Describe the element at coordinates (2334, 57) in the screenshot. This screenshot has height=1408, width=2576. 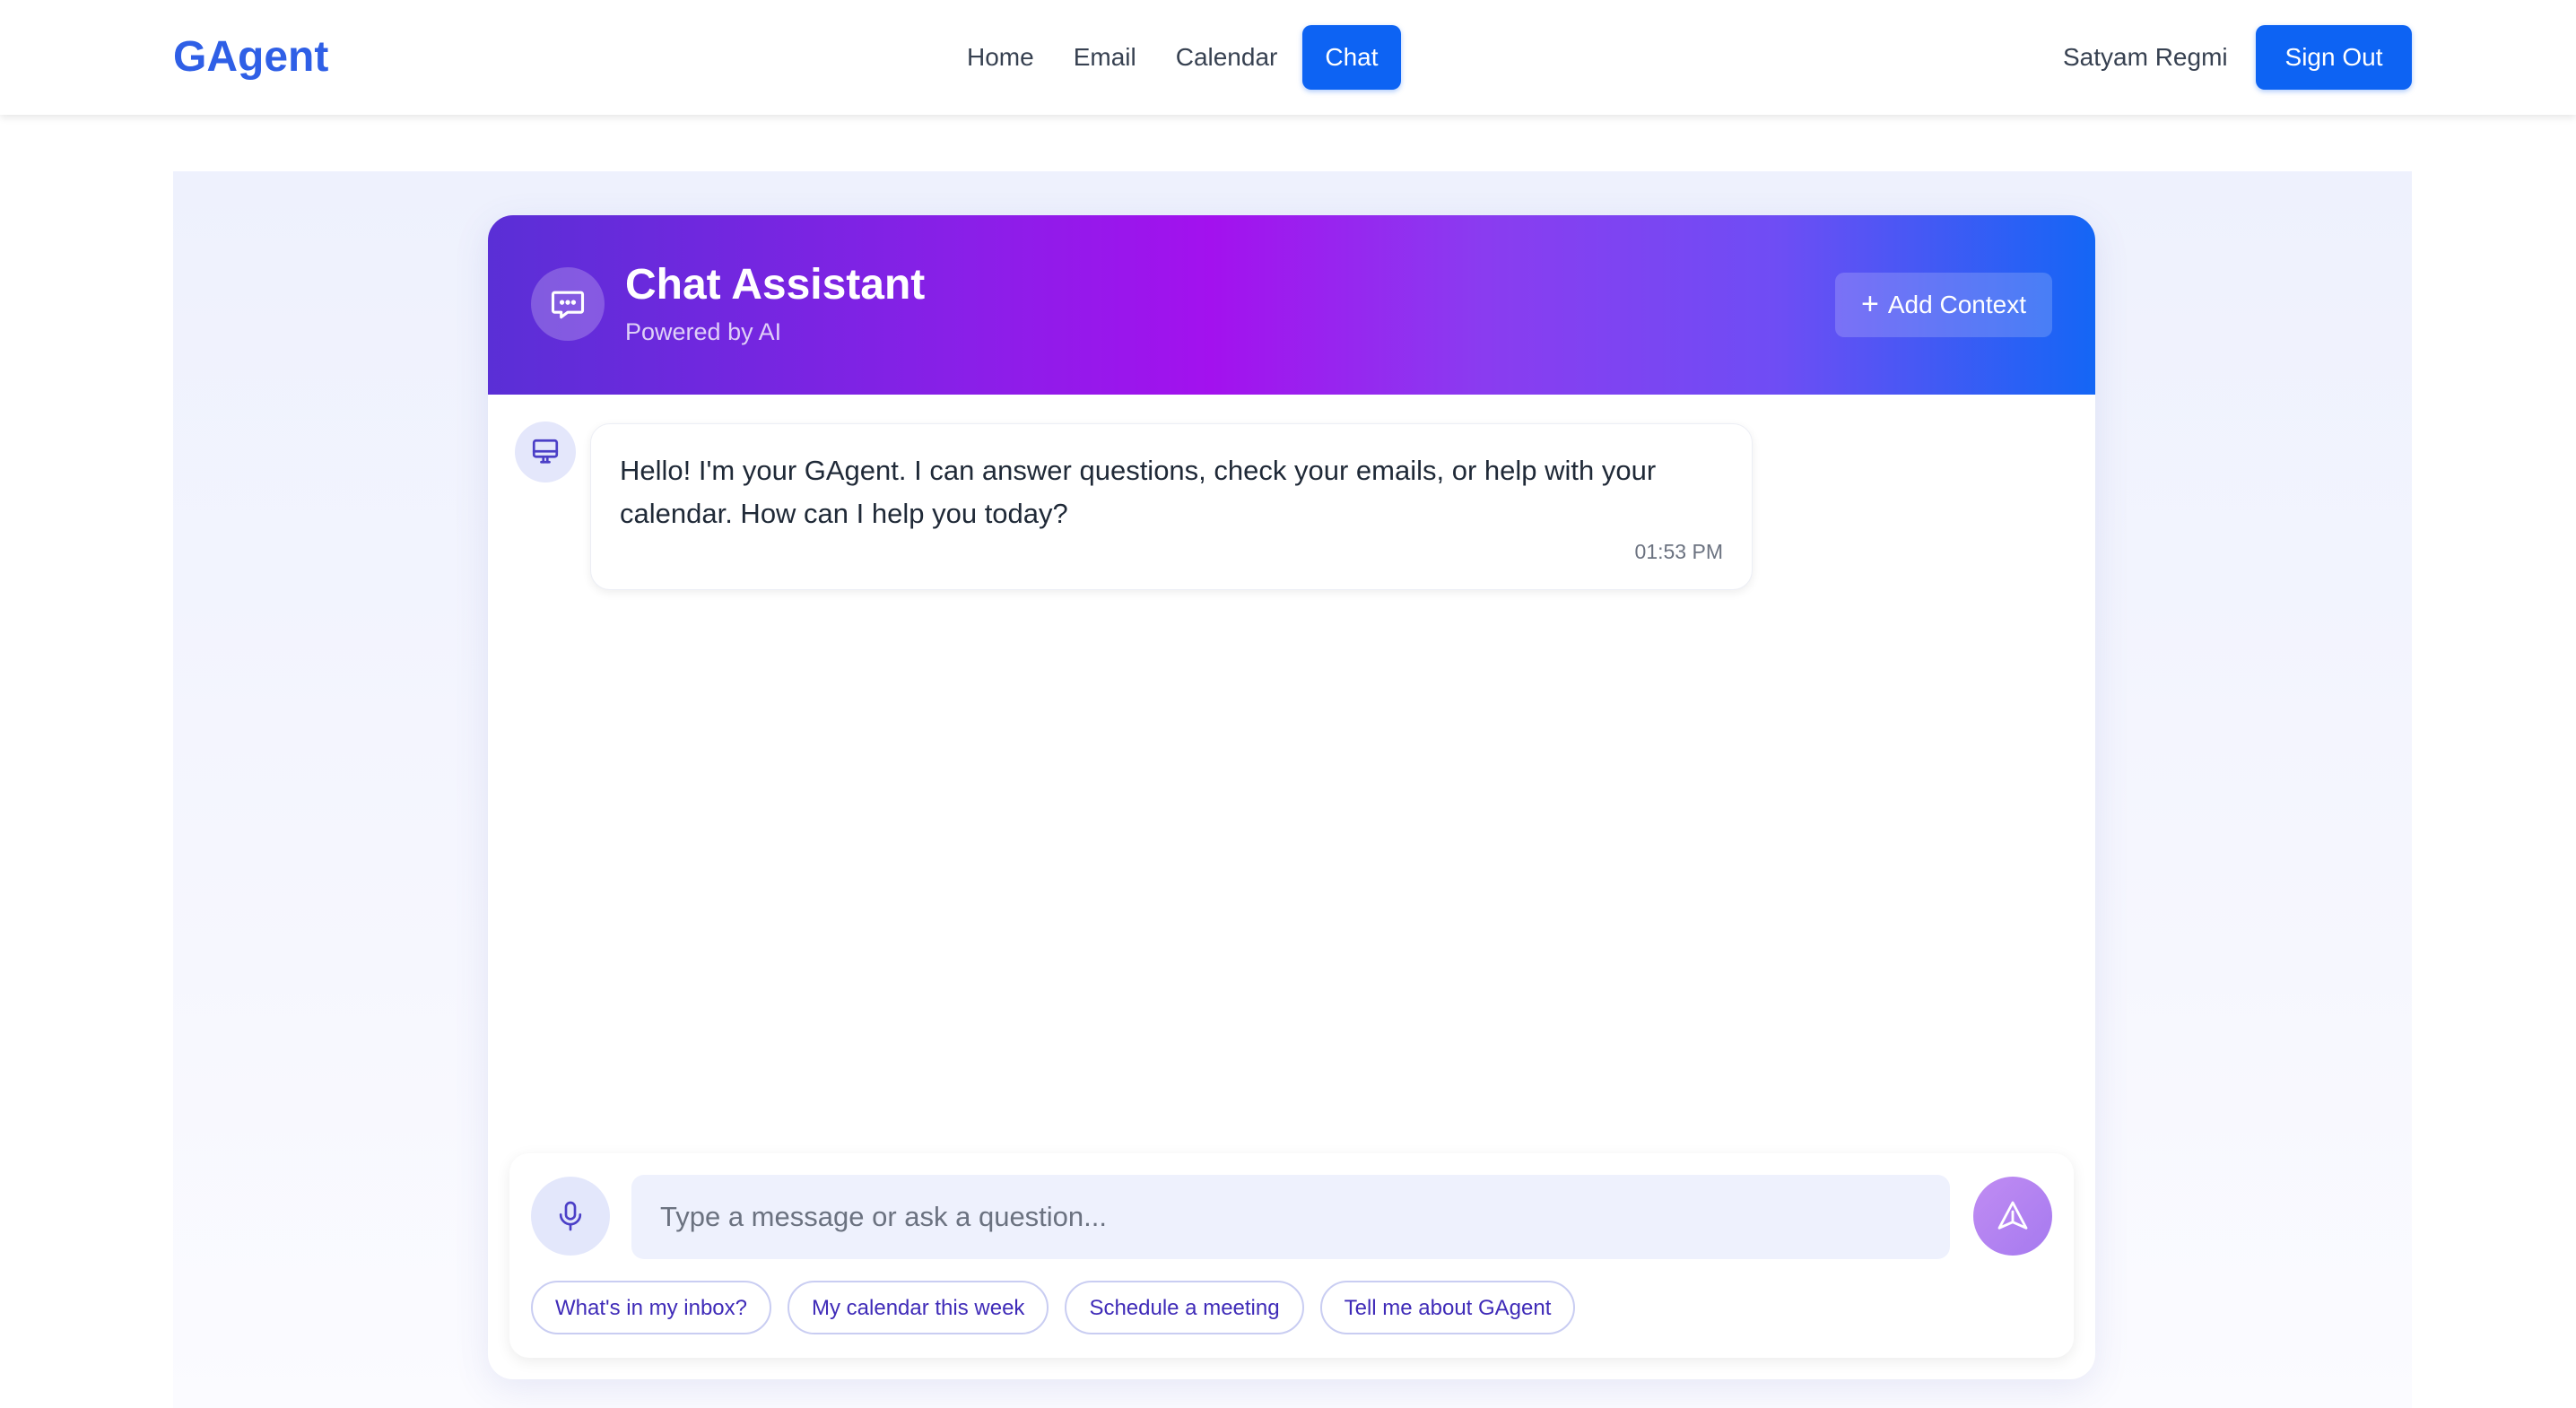
I see `sign-out-button: Sign Out` at that location.